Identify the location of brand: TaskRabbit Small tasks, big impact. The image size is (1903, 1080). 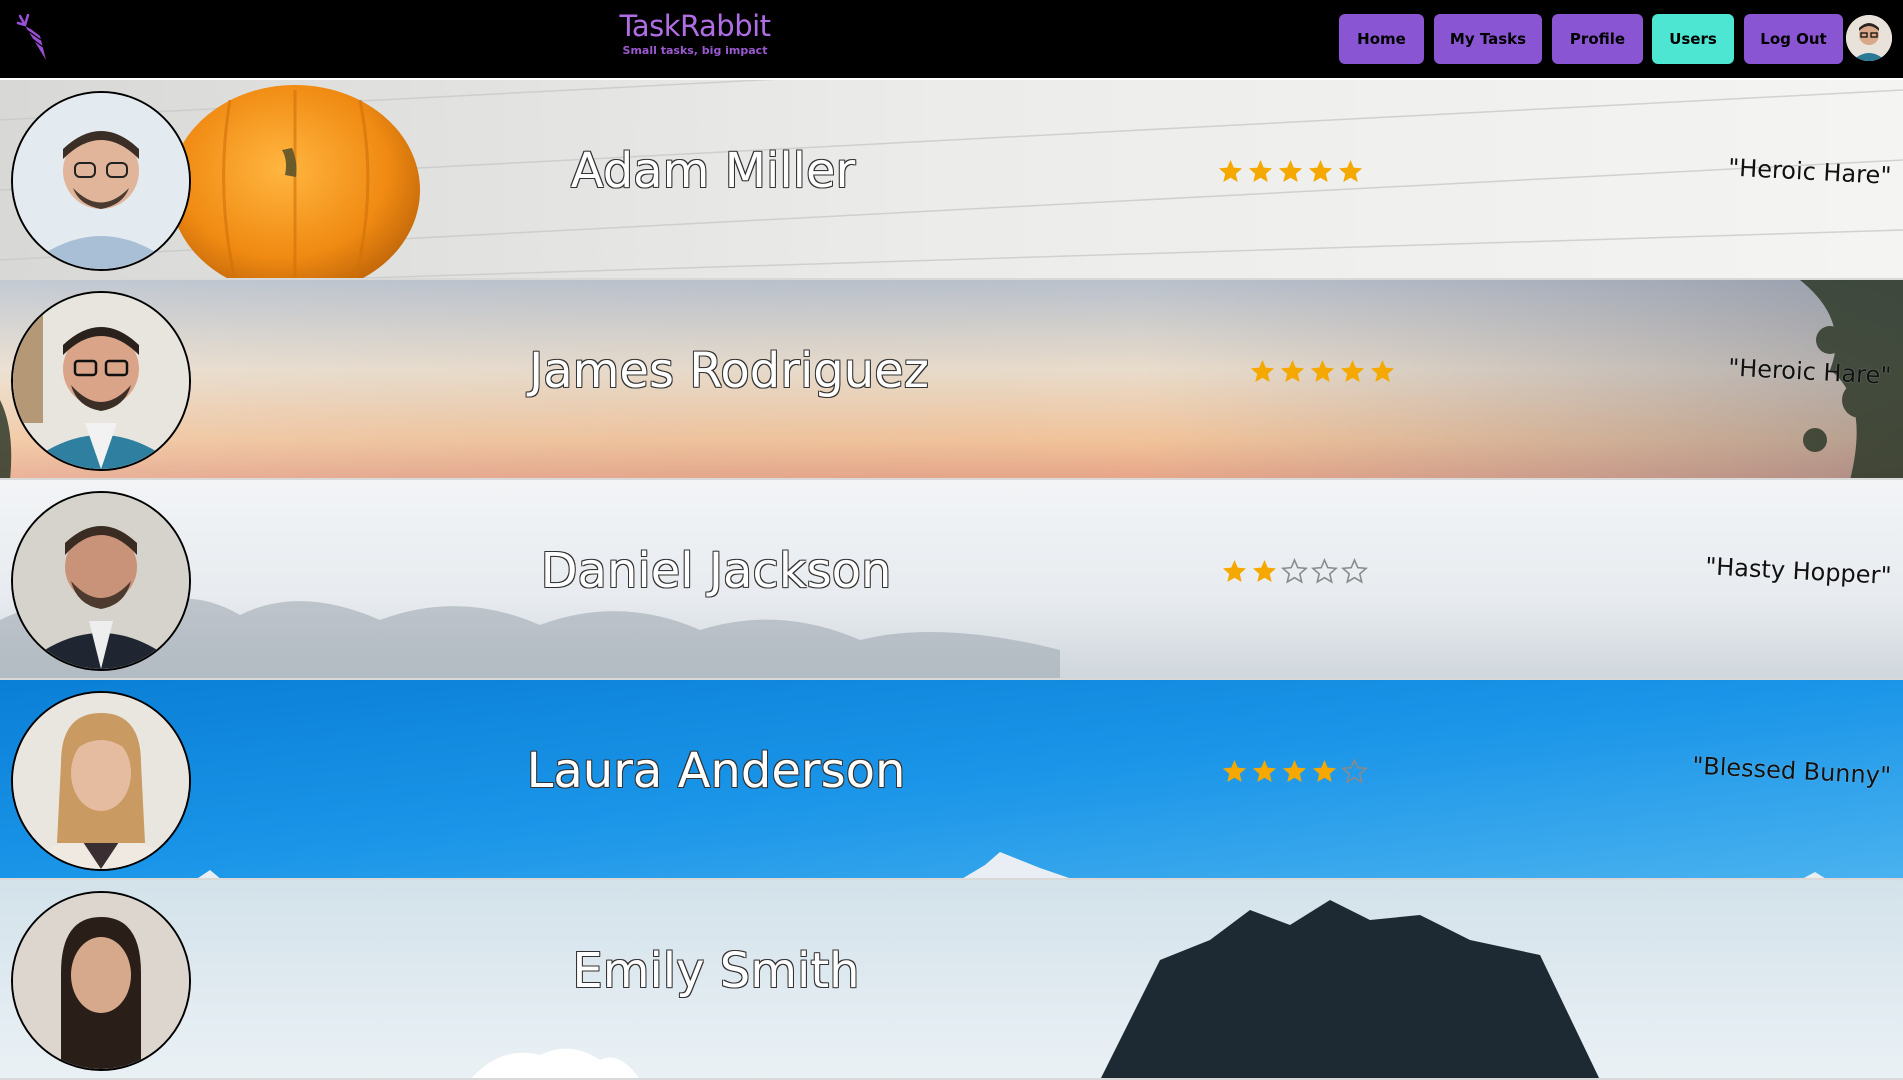
(695, 33).